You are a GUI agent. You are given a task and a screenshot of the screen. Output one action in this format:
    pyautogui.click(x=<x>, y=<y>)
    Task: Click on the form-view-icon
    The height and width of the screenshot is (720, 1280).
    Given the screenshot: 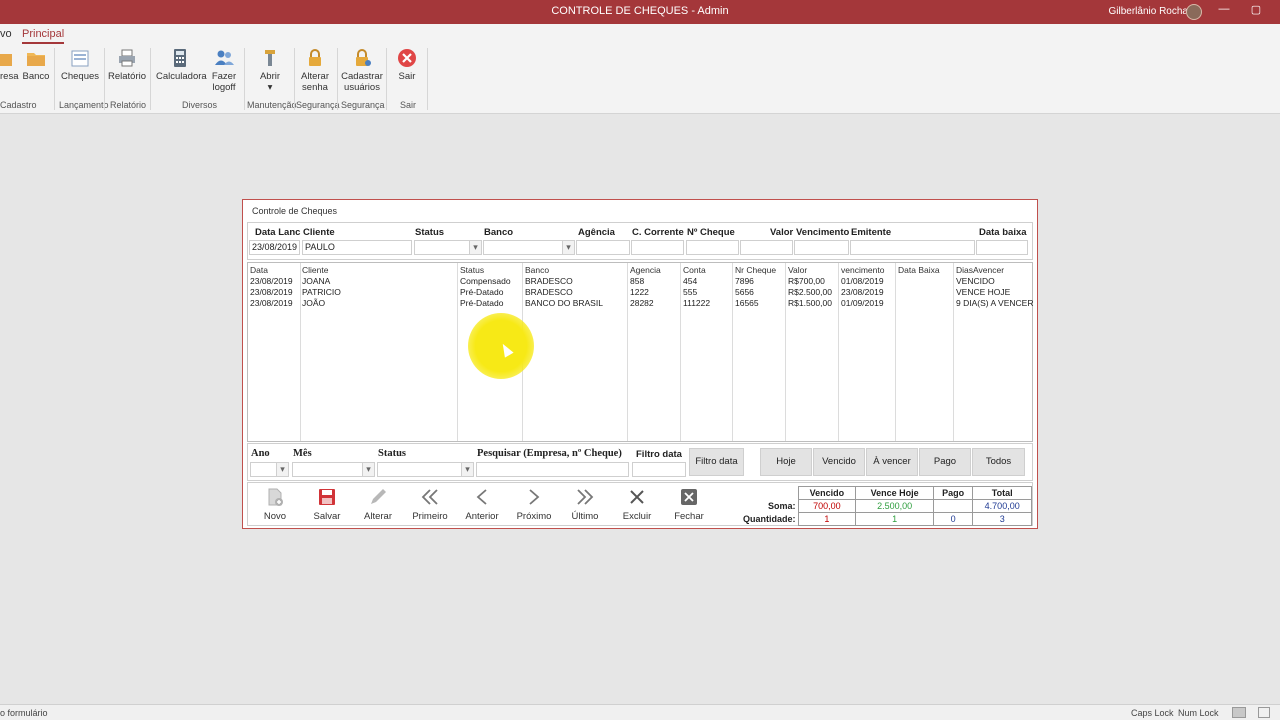 What is the action you would take?
    pyautogui.click(x=1239, y=712)
    